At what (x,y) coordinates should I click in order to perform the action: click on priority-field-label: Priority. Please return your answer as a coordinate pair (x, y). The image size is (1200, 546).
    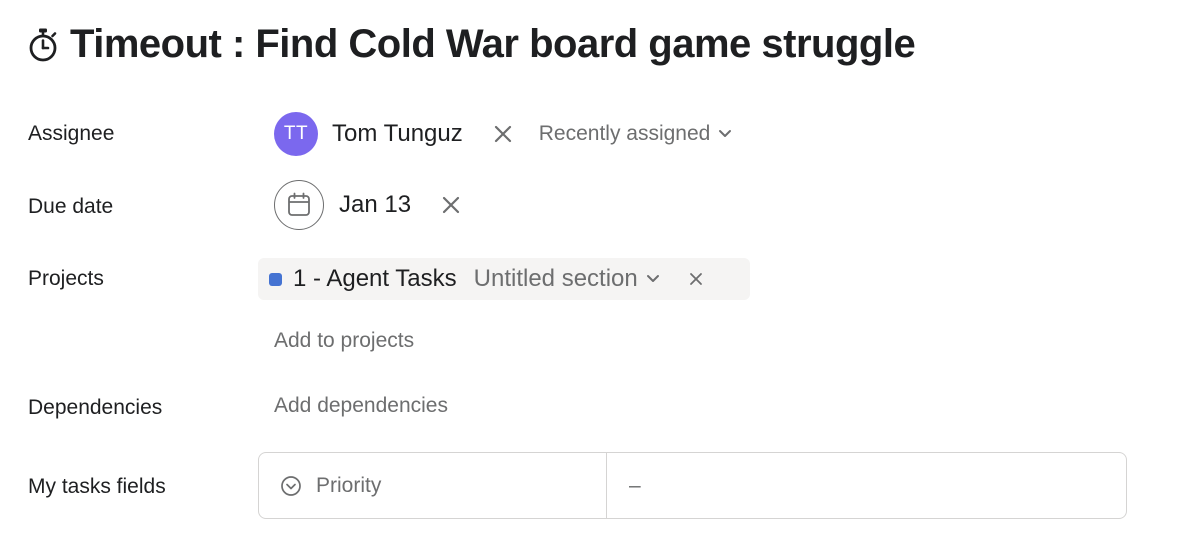
    Looking at the image, I should click on (349, 485).